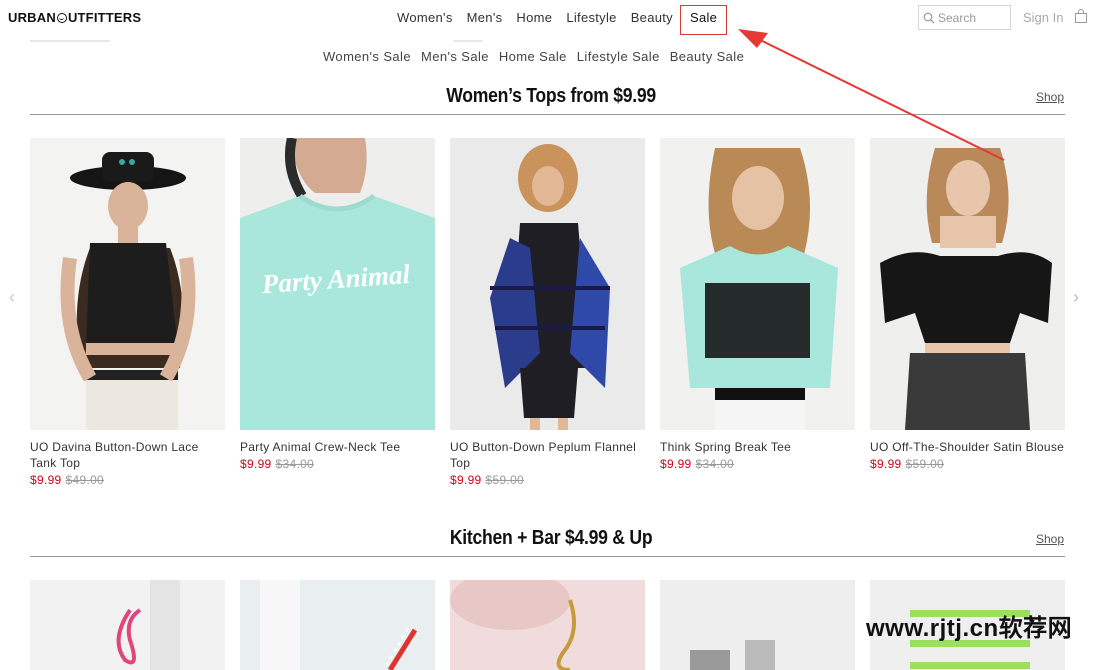 Image resolution: width=1103 pixels, height=670 pixels. I want to click on product-name: UO Off-The-Shoulder Satin Blouse, so click(967, 447).